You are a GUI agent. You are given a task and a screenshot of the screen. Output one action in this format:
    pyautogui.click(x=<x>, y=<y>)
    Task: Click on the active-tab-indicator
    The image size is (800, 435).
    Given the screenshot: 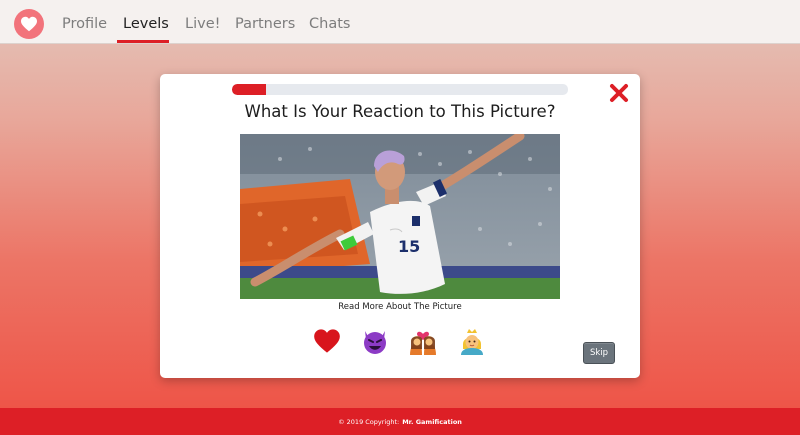 What is the action you would take?
    pyautogui.click(x=143, y=41)
    